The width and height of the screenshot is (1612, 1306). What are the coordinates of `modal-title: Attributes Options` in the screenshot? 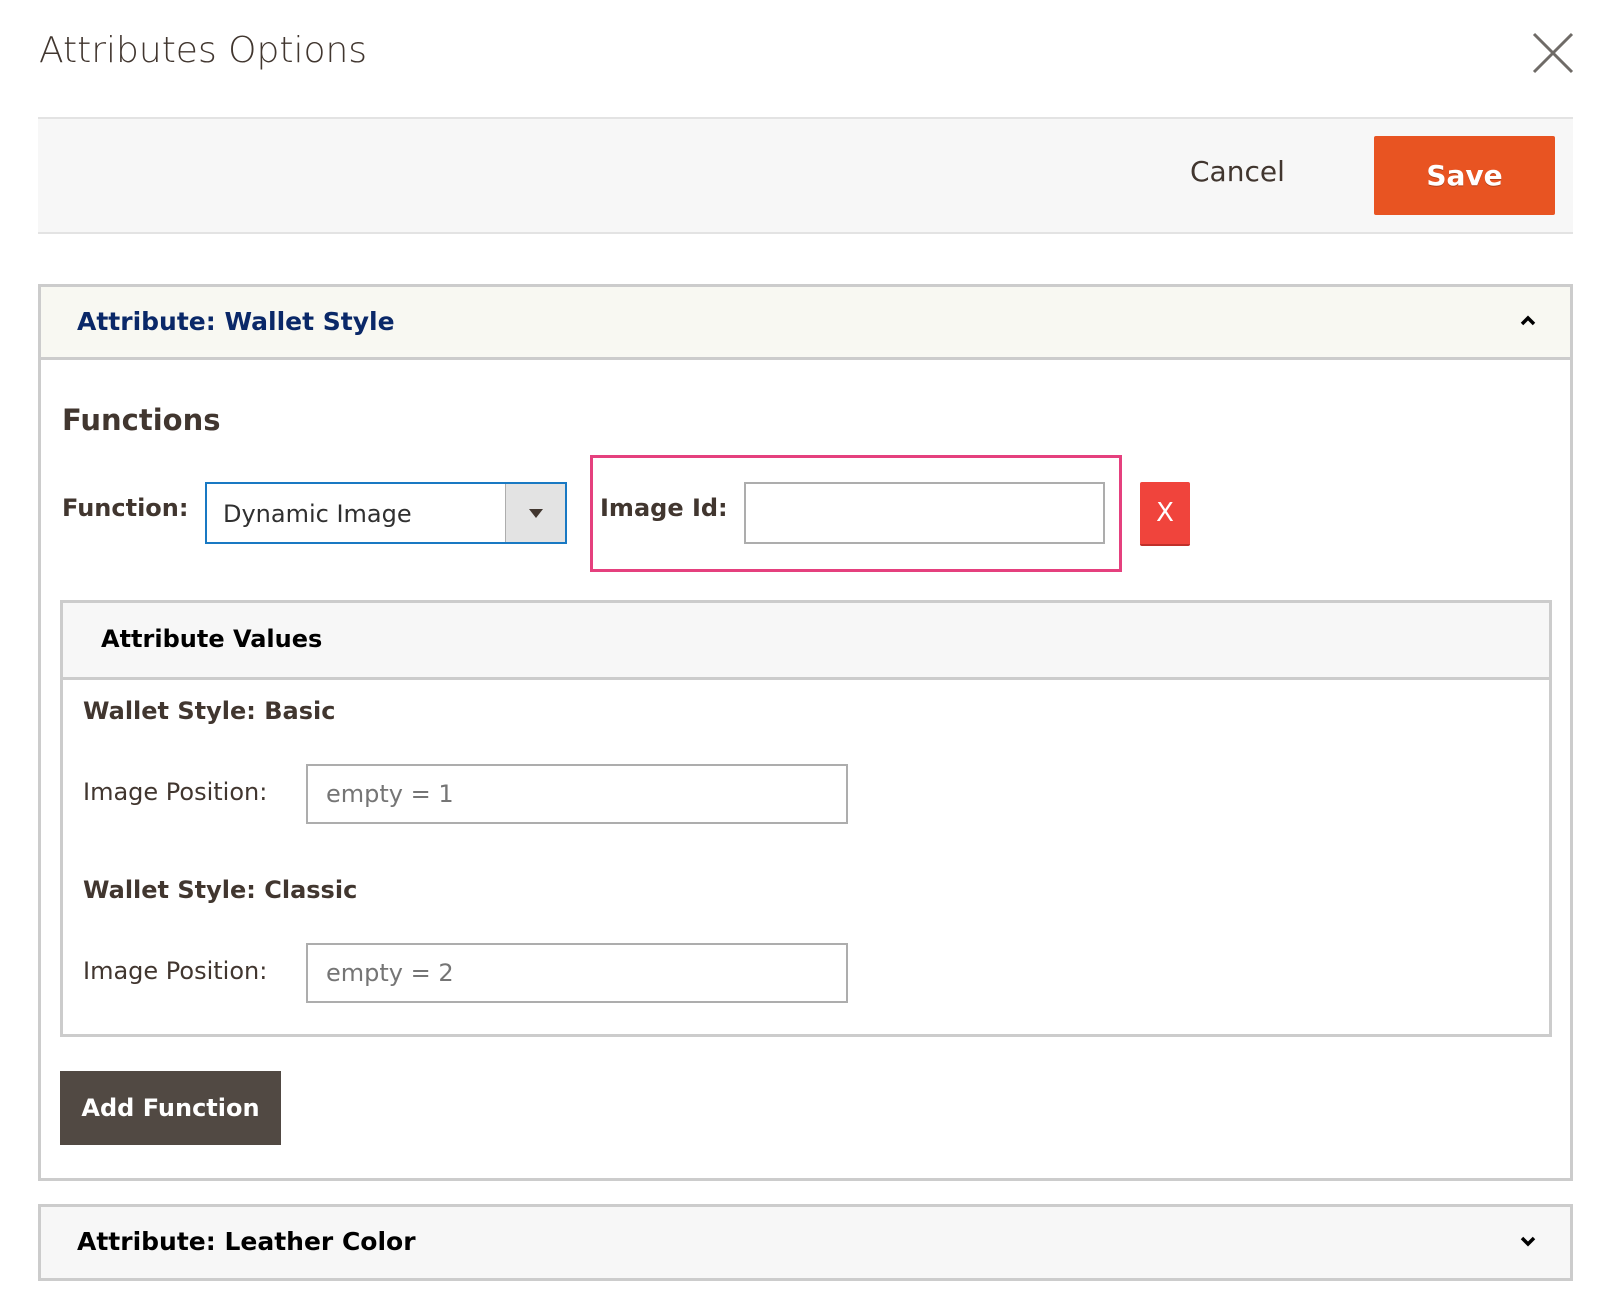 It's located at (203, 50).